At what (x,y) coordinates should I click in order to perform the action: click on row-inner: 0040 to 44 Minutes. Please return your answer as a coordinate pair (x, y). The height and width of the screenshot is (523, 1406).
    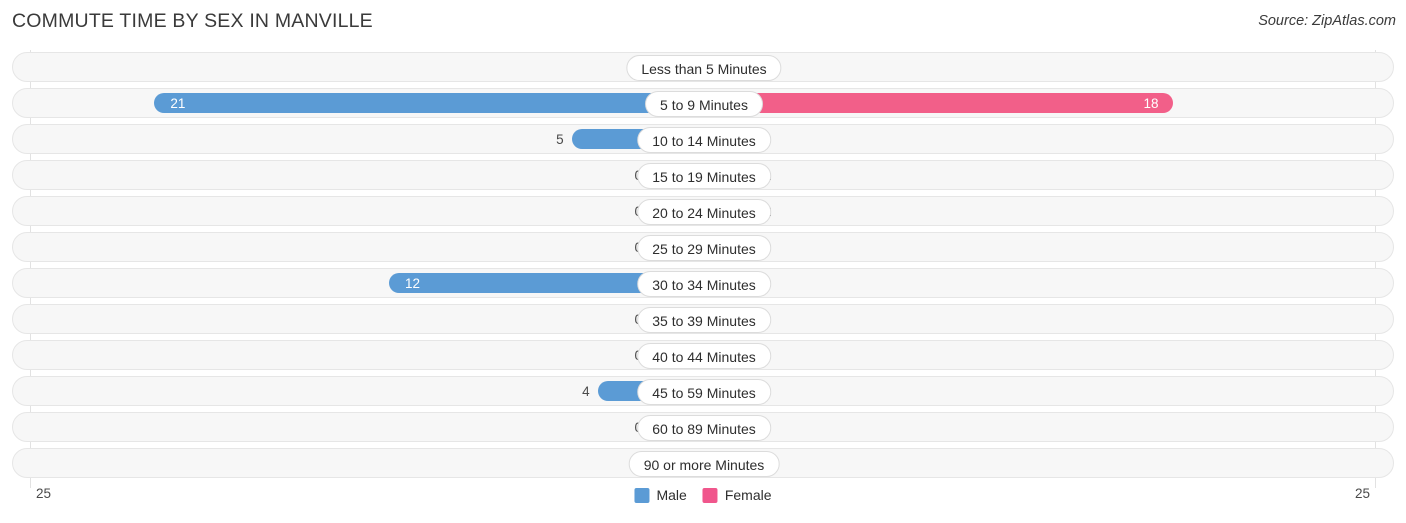
    Looking at the image, I should click on (703, 355).